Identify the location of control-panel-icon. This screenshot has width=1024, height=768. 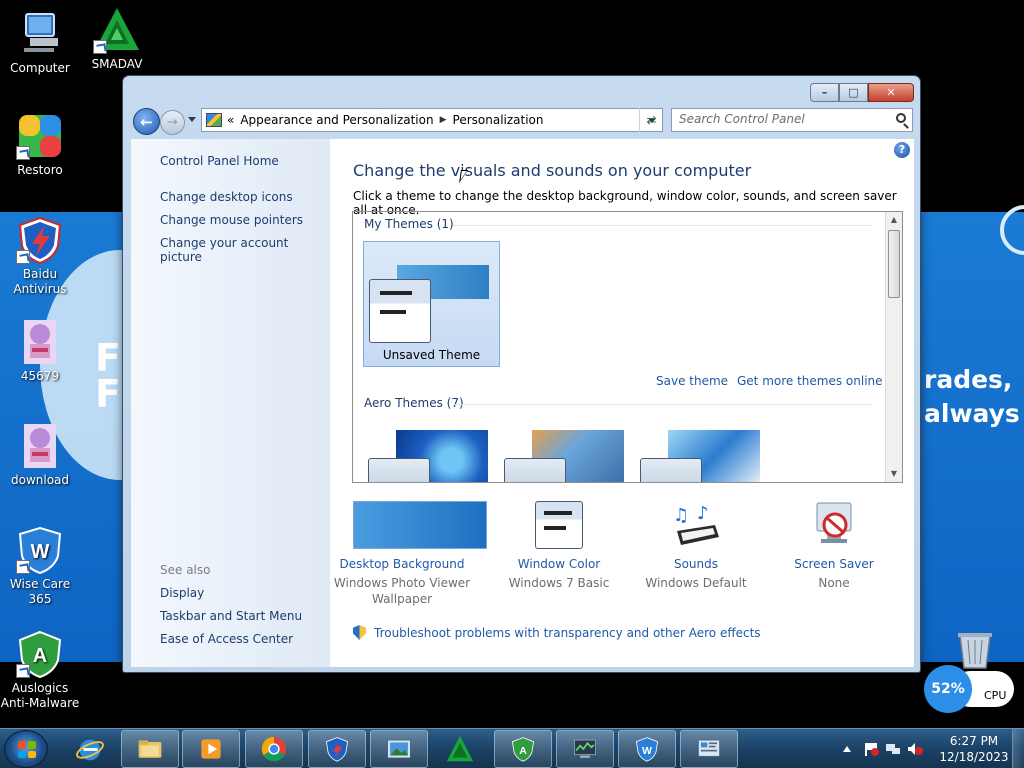
(709, 748).